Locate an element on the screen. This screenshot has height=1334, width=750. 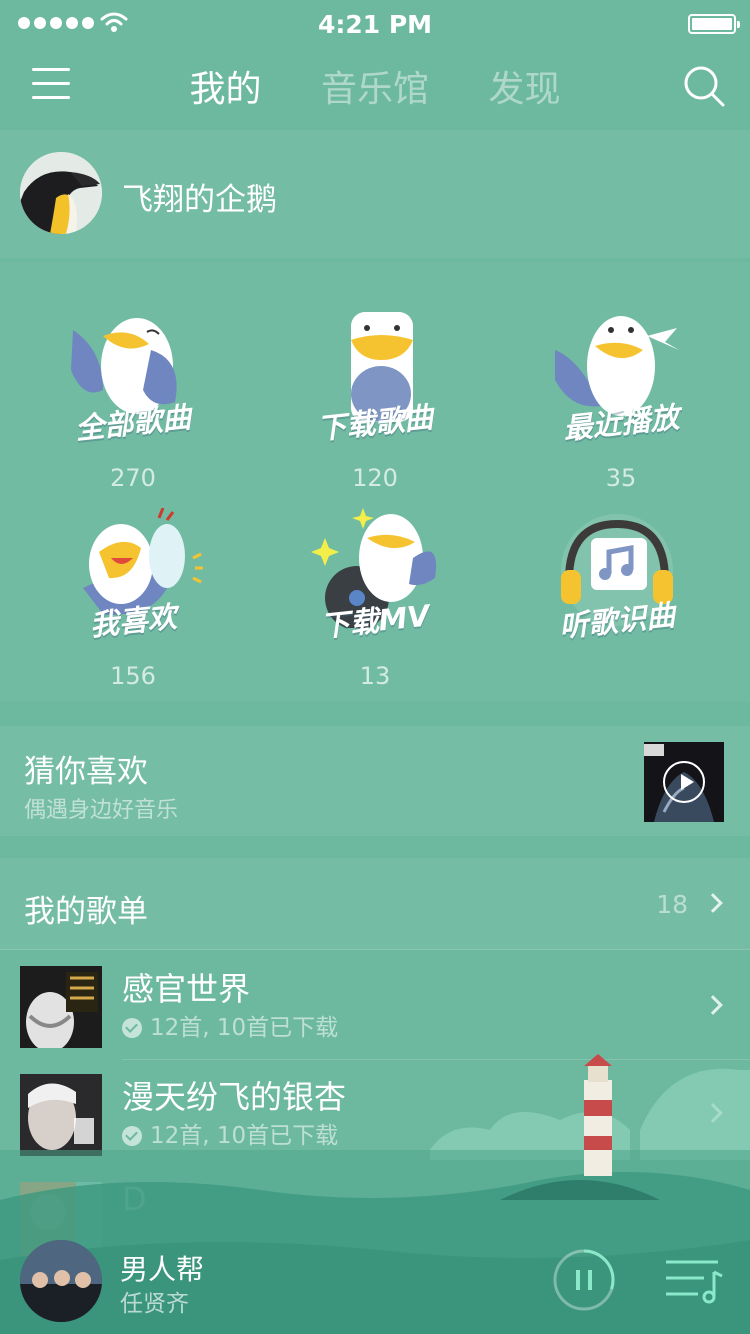
grid-count: 13 is located at coordinates (375, 676).